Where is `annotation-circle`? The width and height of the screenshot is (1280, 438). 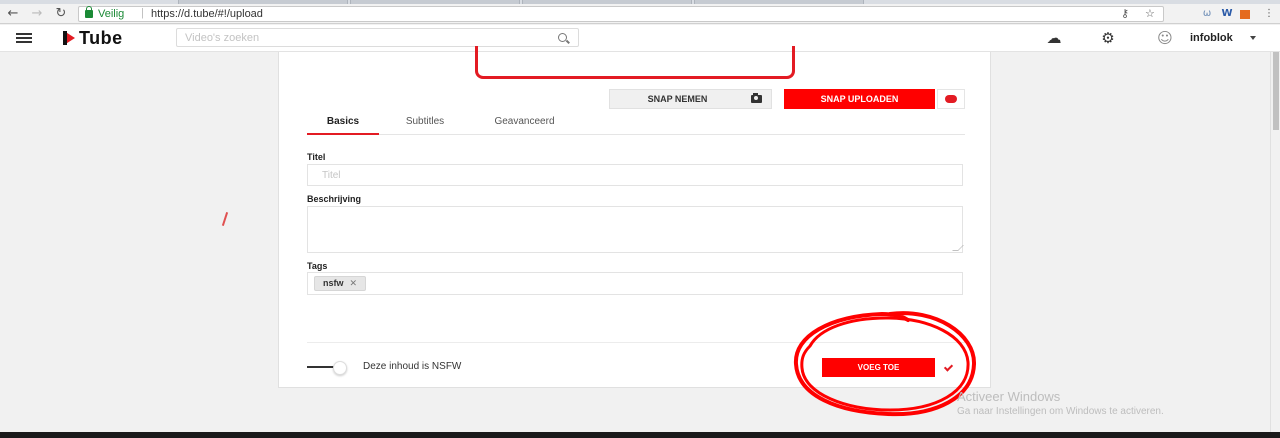
annotation-circle is located at coordinates (885, 364).